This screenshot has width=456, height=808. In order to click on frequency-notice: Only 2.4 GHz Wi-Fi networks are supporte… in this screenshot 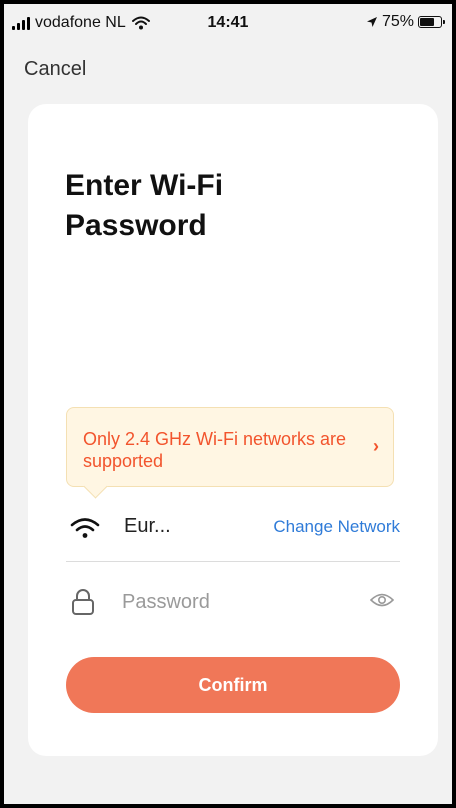, I will do `click(230, 447)`.